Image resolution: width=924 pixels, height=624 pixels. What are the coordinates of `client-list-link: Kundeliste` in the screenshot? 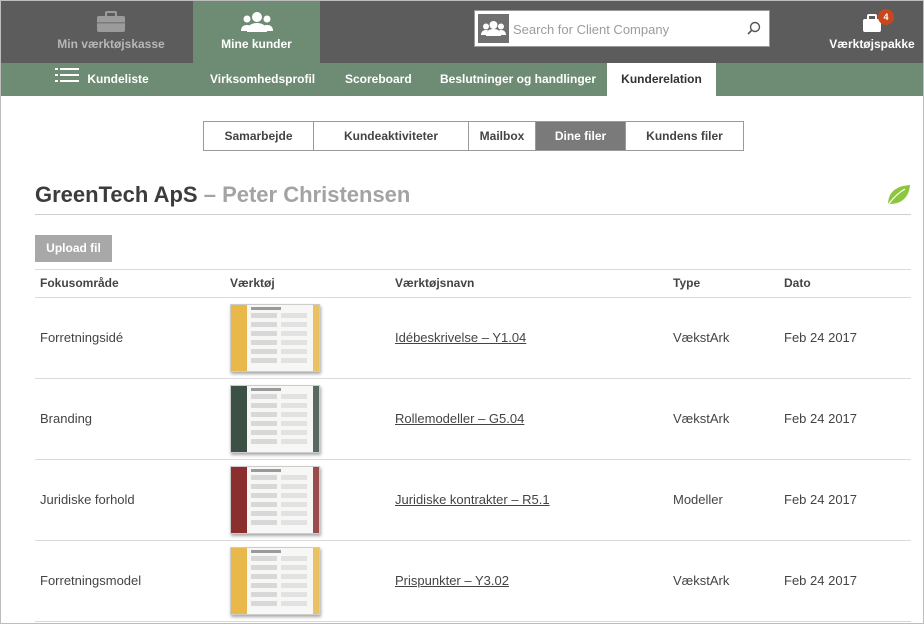 It's located at (102, 79).